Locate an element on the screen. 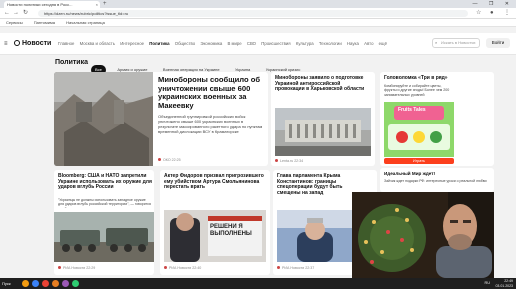 This screenshot has height=289, width=516. card-image-banner: РЕШЕНИ Я ВЫПОЛНЕНЫ is located at coordinates (231, 230).